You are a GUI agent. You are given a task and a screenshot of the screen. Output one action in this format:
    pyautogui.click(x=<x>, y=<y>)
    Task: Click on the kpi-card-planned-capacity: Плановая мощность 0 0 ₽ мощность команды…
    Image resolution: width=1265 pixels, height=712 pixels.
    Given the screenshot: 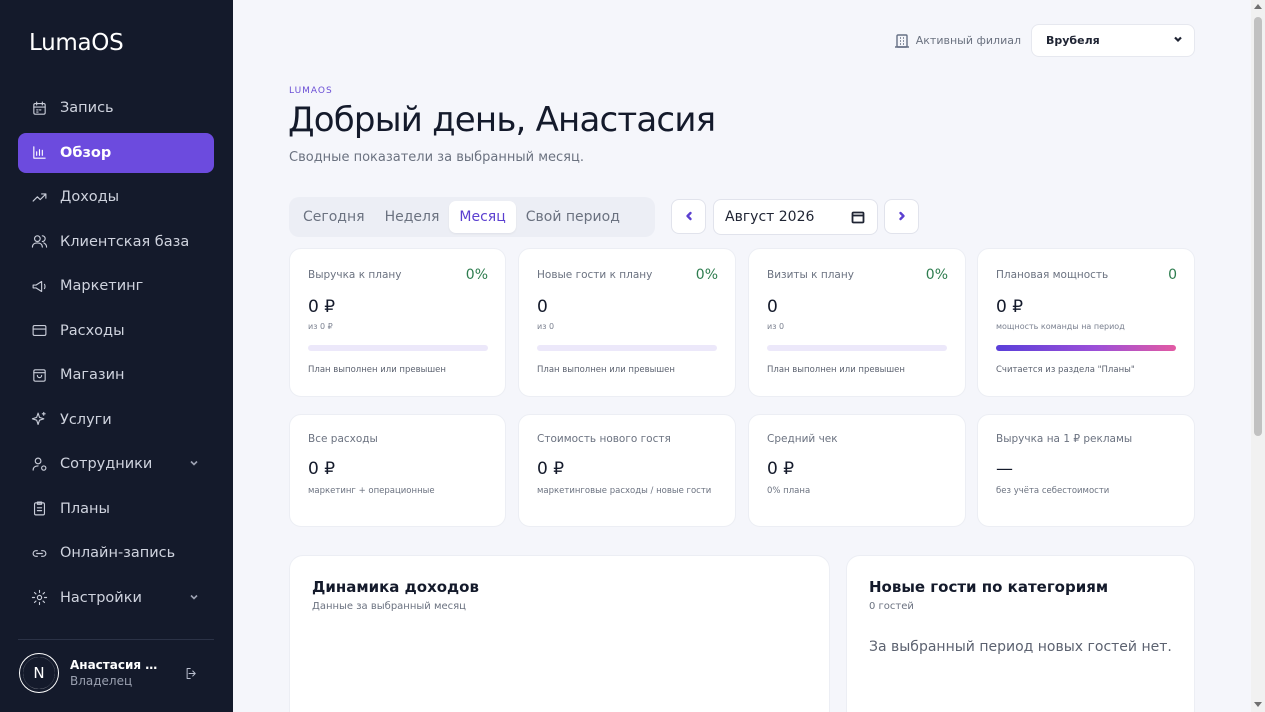 What is the action you would take?
    pyautogui.click(x=1086, y=322)
    